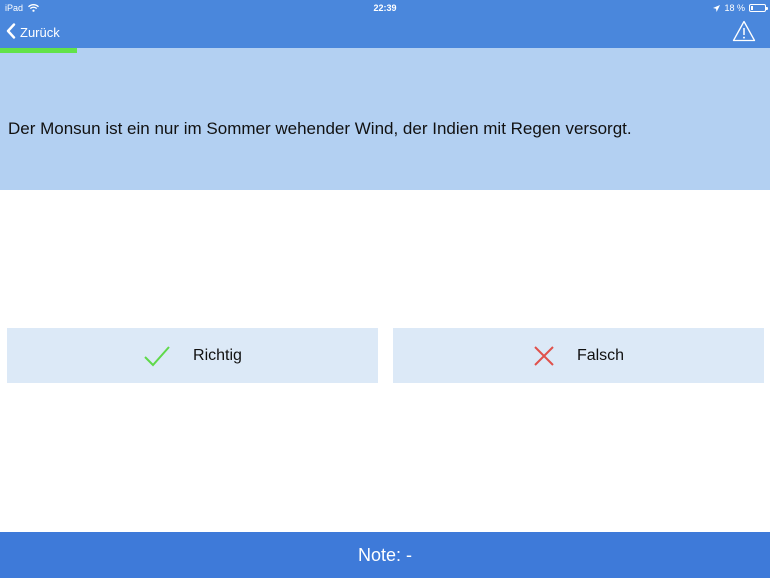  What do you see at coordinates (217, 355) in the screenshot?
I see `answer-true-label: Richtig` at bounding box center [217, 355].